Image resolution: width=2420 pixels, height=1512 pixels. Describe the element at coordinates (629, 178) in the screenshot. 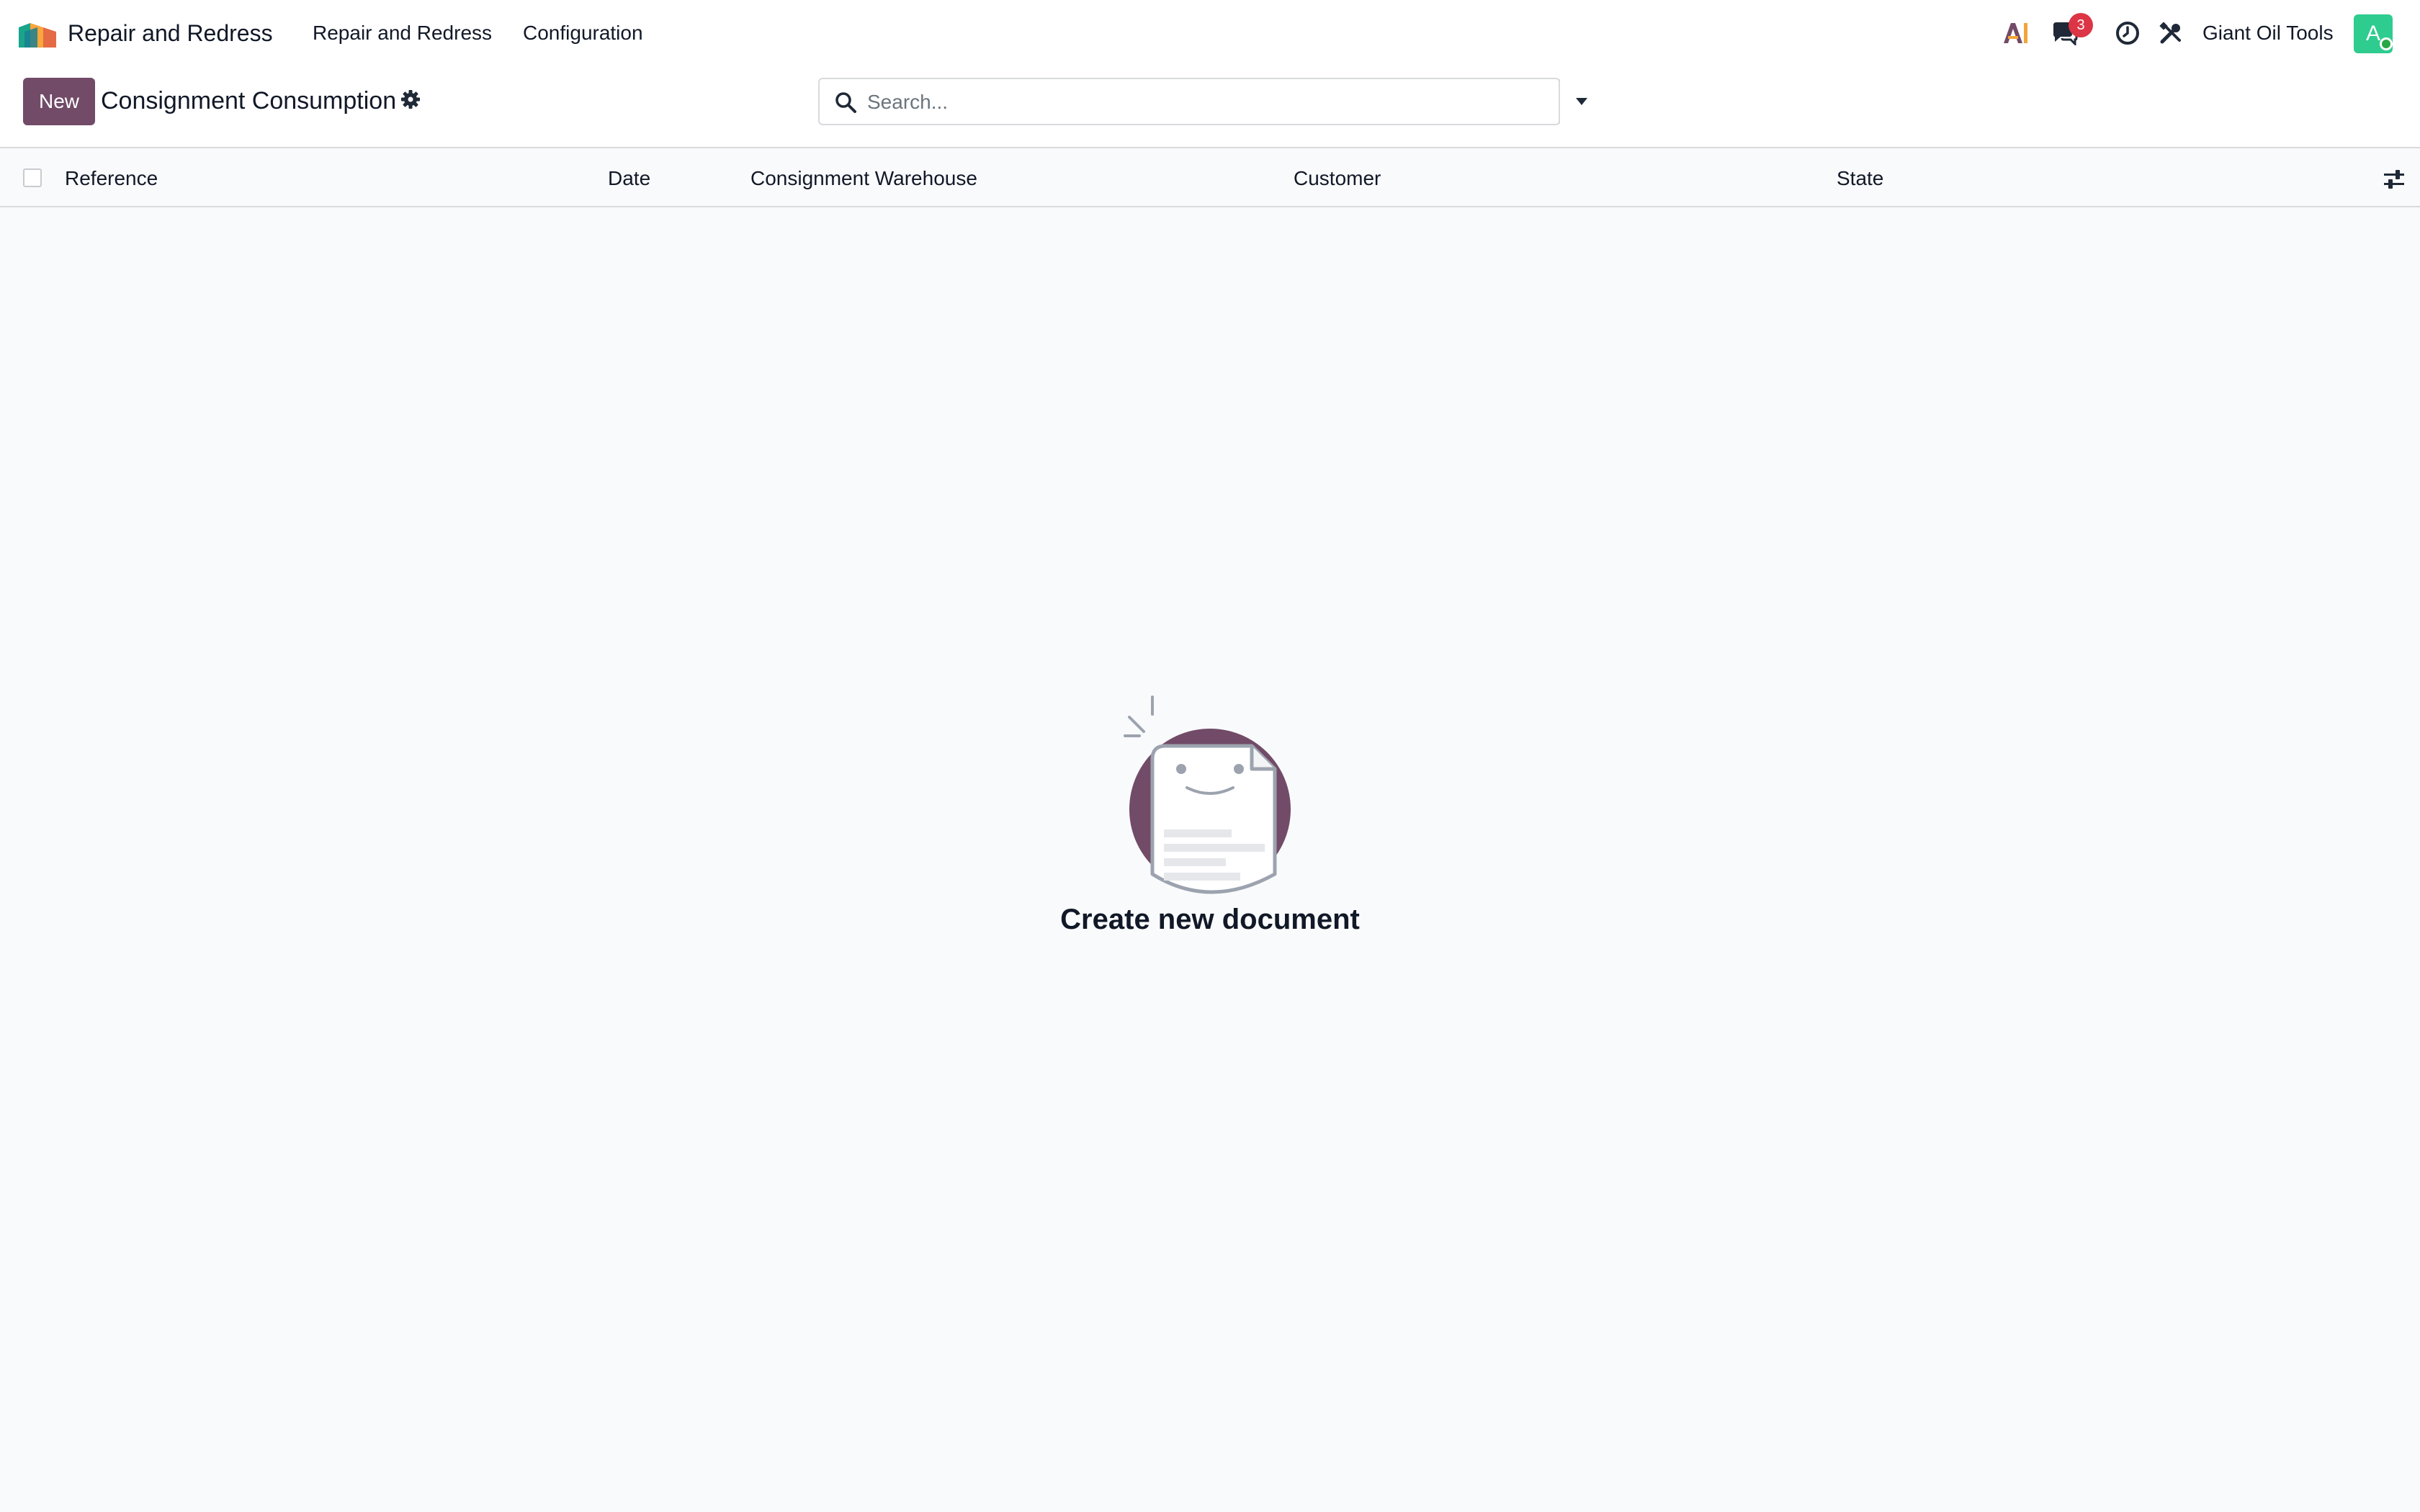

I see `column-date: Date` at that location.